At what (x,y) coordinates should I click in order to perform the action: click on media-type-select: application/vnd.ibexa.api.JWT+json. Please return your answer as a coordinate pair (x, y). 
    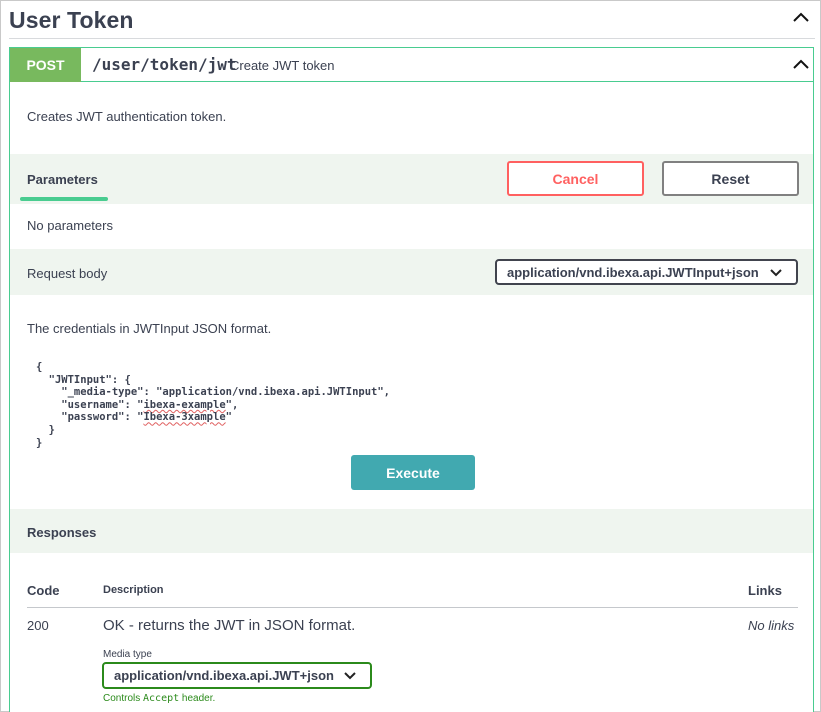
    Looking at the image, I should click on (237, 675).